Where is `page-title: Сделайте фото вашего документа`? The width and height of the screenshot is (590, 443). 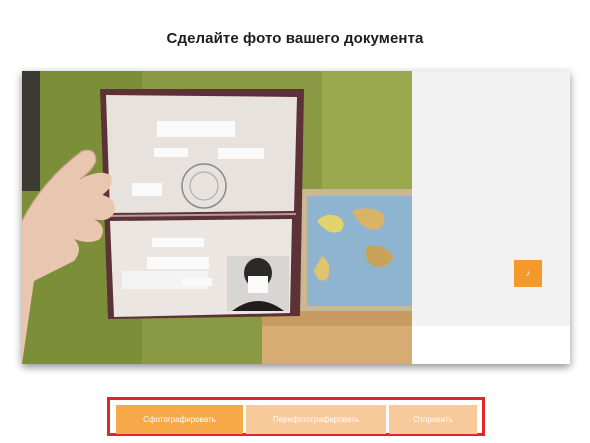
page-title: Сделайте фото вашего документа is located at coordinates (295, 38).